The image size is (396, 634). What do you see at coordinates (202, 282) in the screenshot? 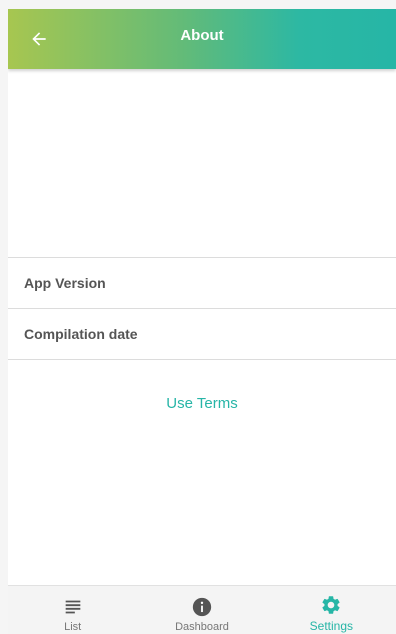
I see `app-version-row: App Version` at bounding box center [202, 282].